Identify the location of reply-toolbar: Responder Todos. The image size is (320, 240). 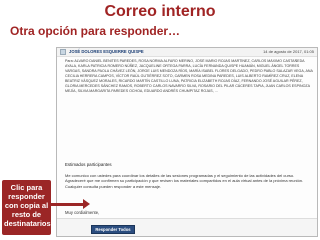
(187, 227).